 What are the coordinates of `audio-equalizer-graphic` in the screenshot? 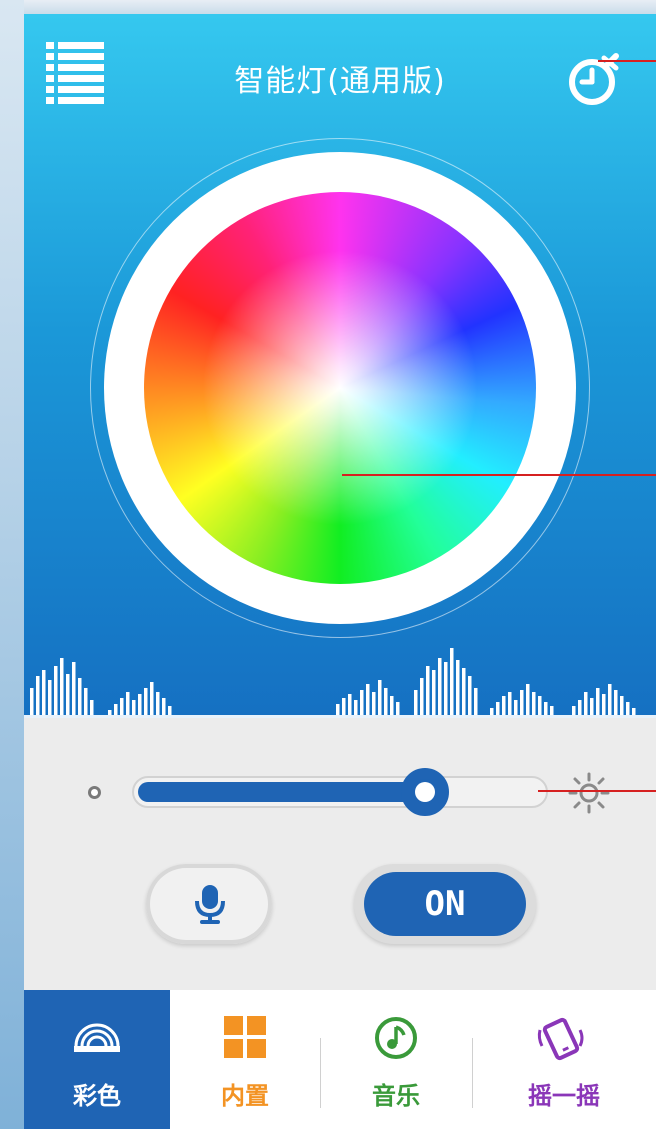 It's located at (340, 683).